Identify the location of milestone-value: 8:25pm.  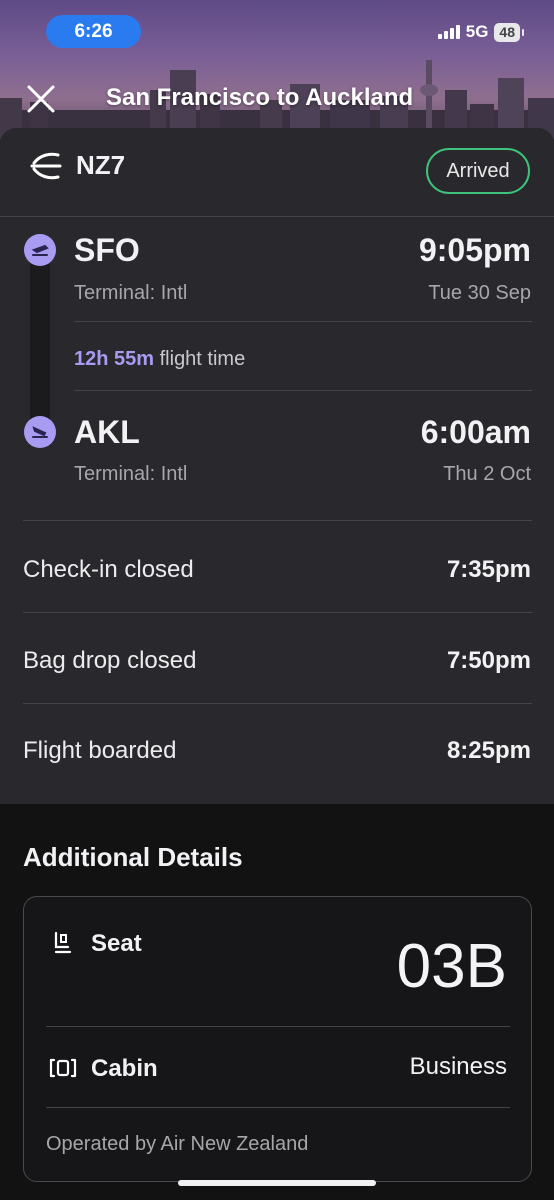
(488, 750).